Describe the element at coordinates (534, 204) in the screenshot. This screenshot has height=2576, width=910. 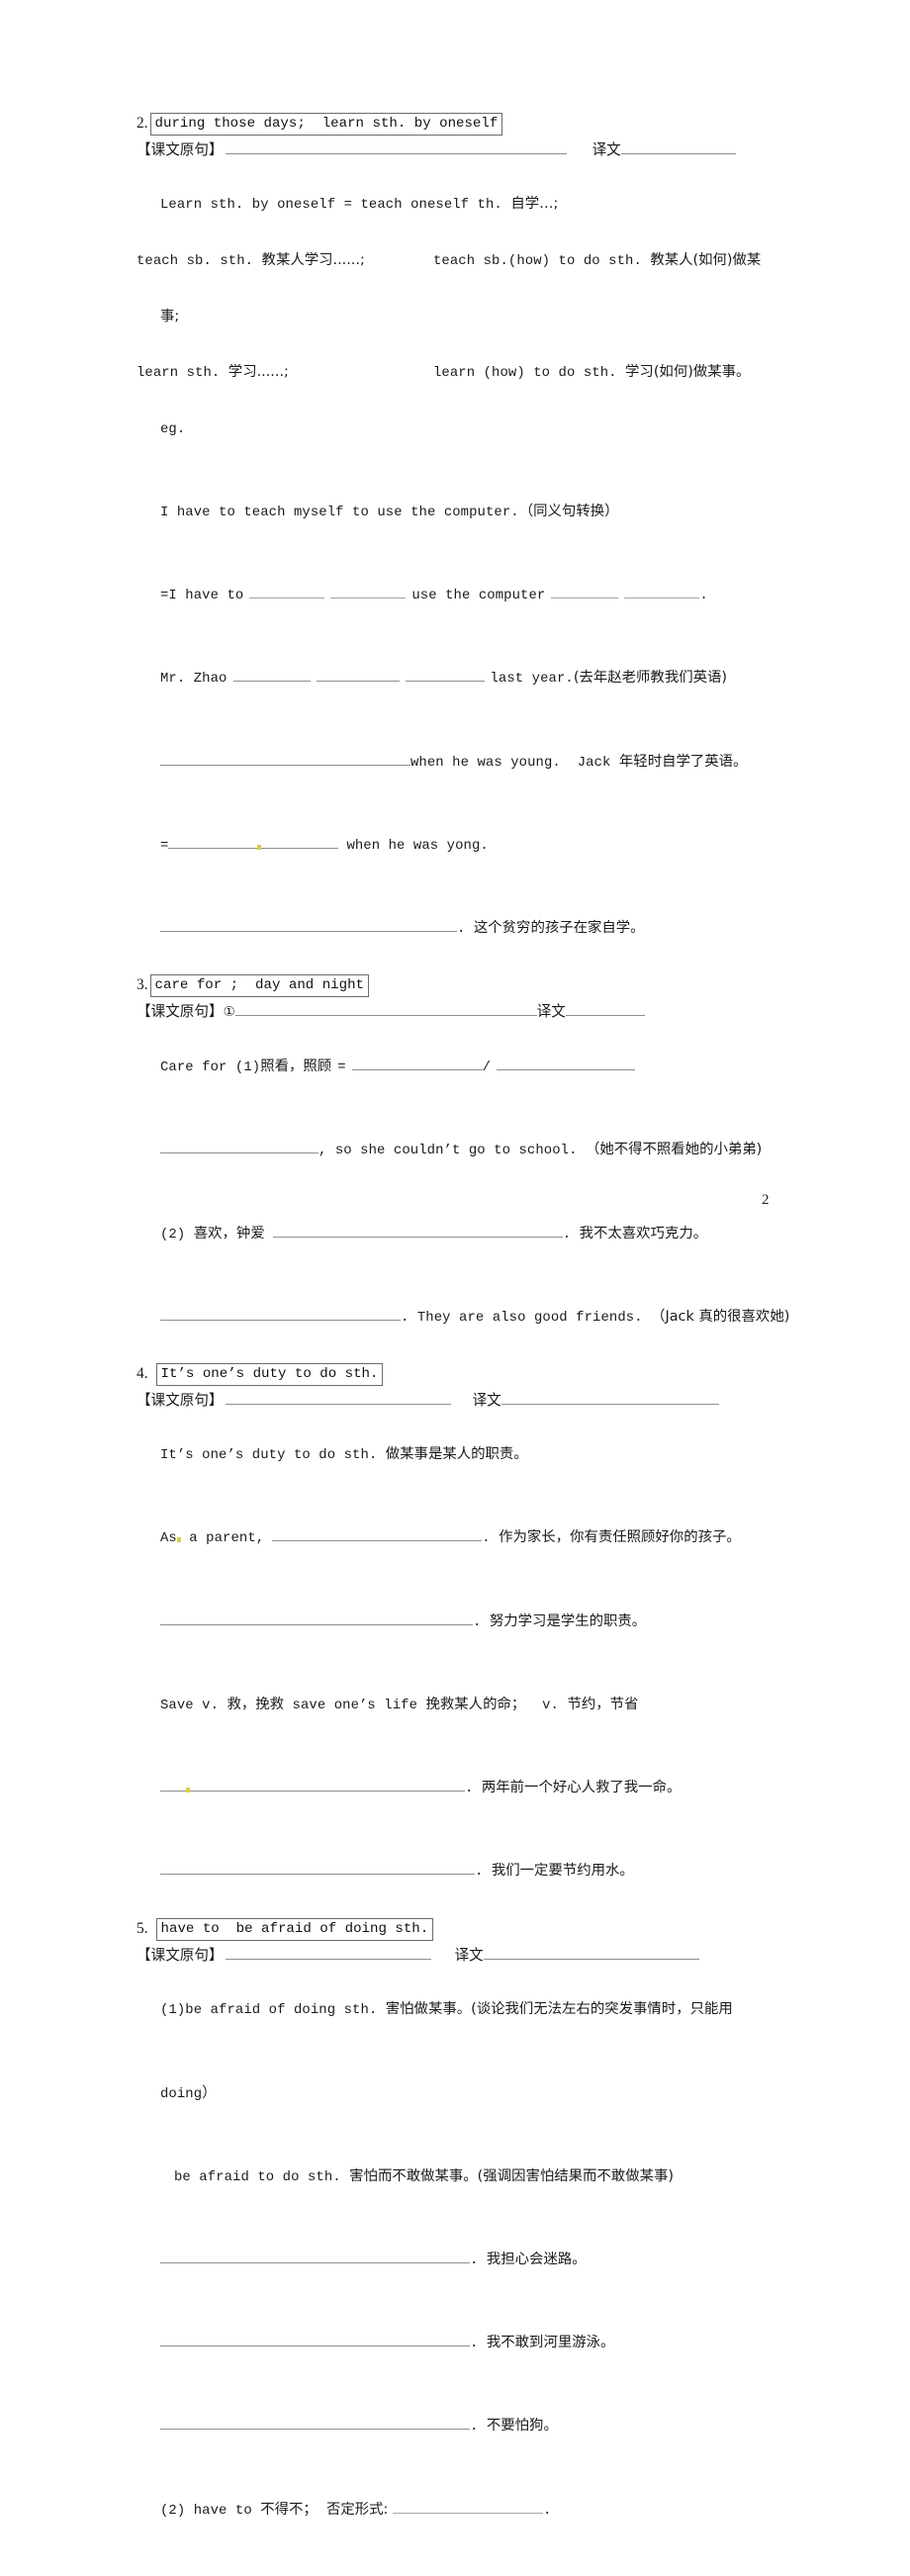
I see `zh-text: 自学…;` at that location.